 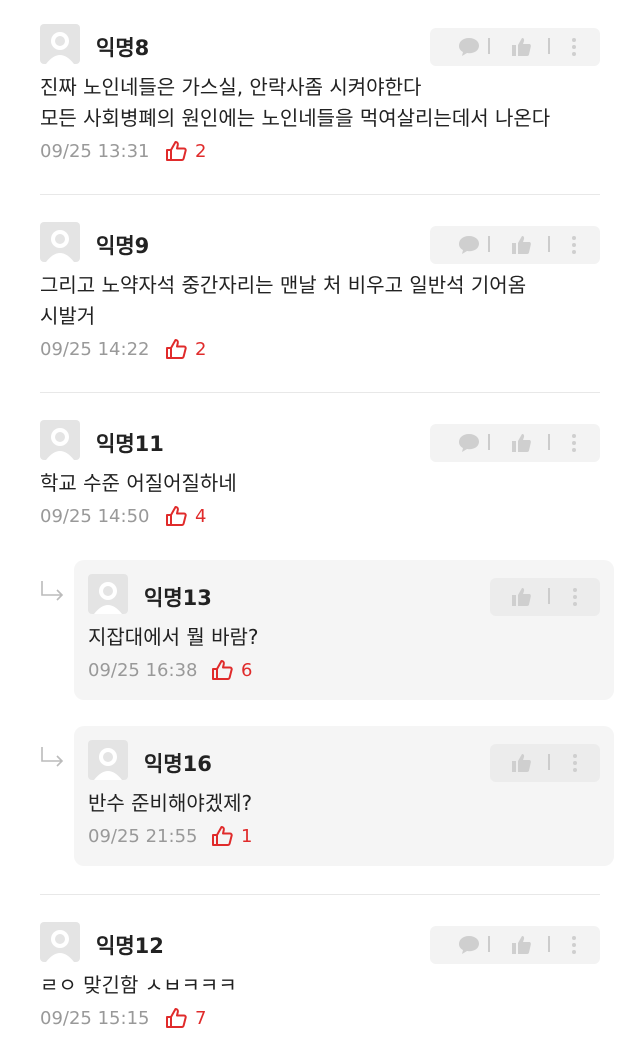 I want to click on comment-meta: 09/25 14:22 2, so click(x=320, y=350).